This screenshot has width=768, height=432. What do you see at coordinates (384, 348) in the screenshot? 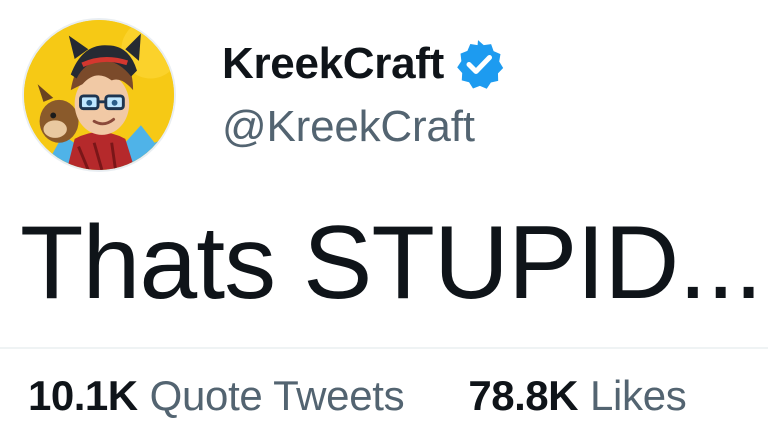
I see `divider` at bounding box center [384, 348].